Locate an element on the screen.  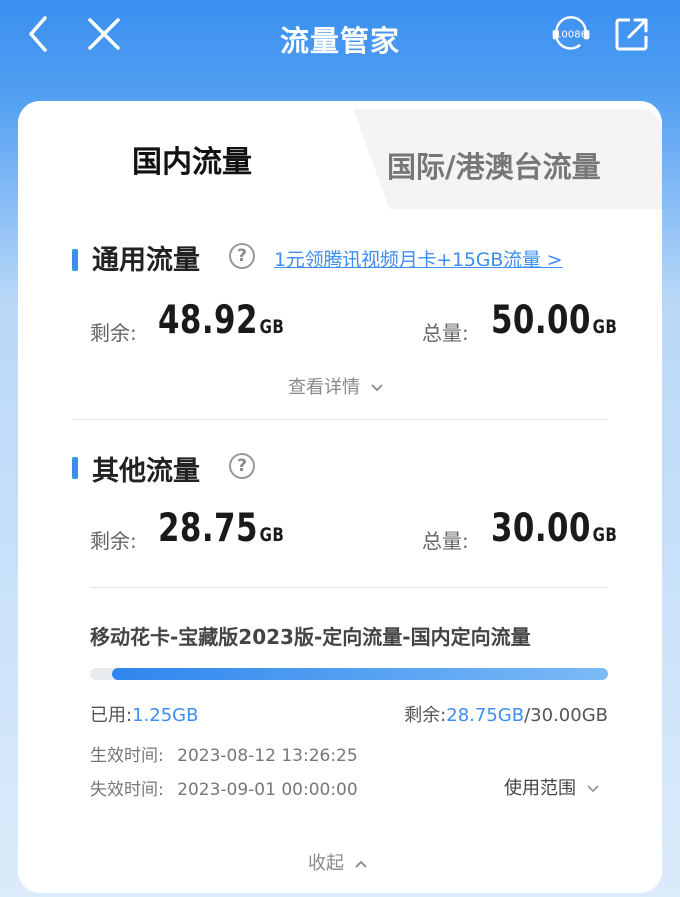
expire-value: 2023-09-01 00:00:00 is located at coordinates (267, 790).